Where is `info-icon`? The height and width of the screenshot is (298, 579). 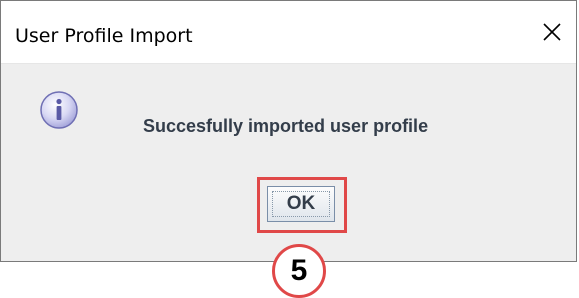 info-icon is located at coordinates (59, 110).